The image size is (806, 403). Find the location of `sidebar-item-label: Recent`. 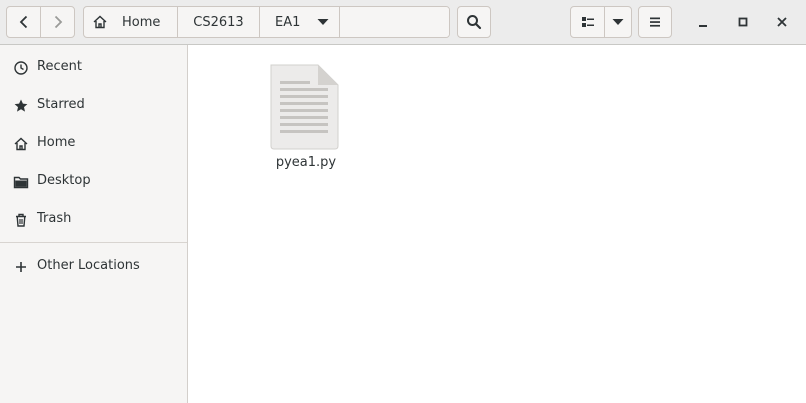

sidebar-item-label: Recent is located at coordinates (59, 66).